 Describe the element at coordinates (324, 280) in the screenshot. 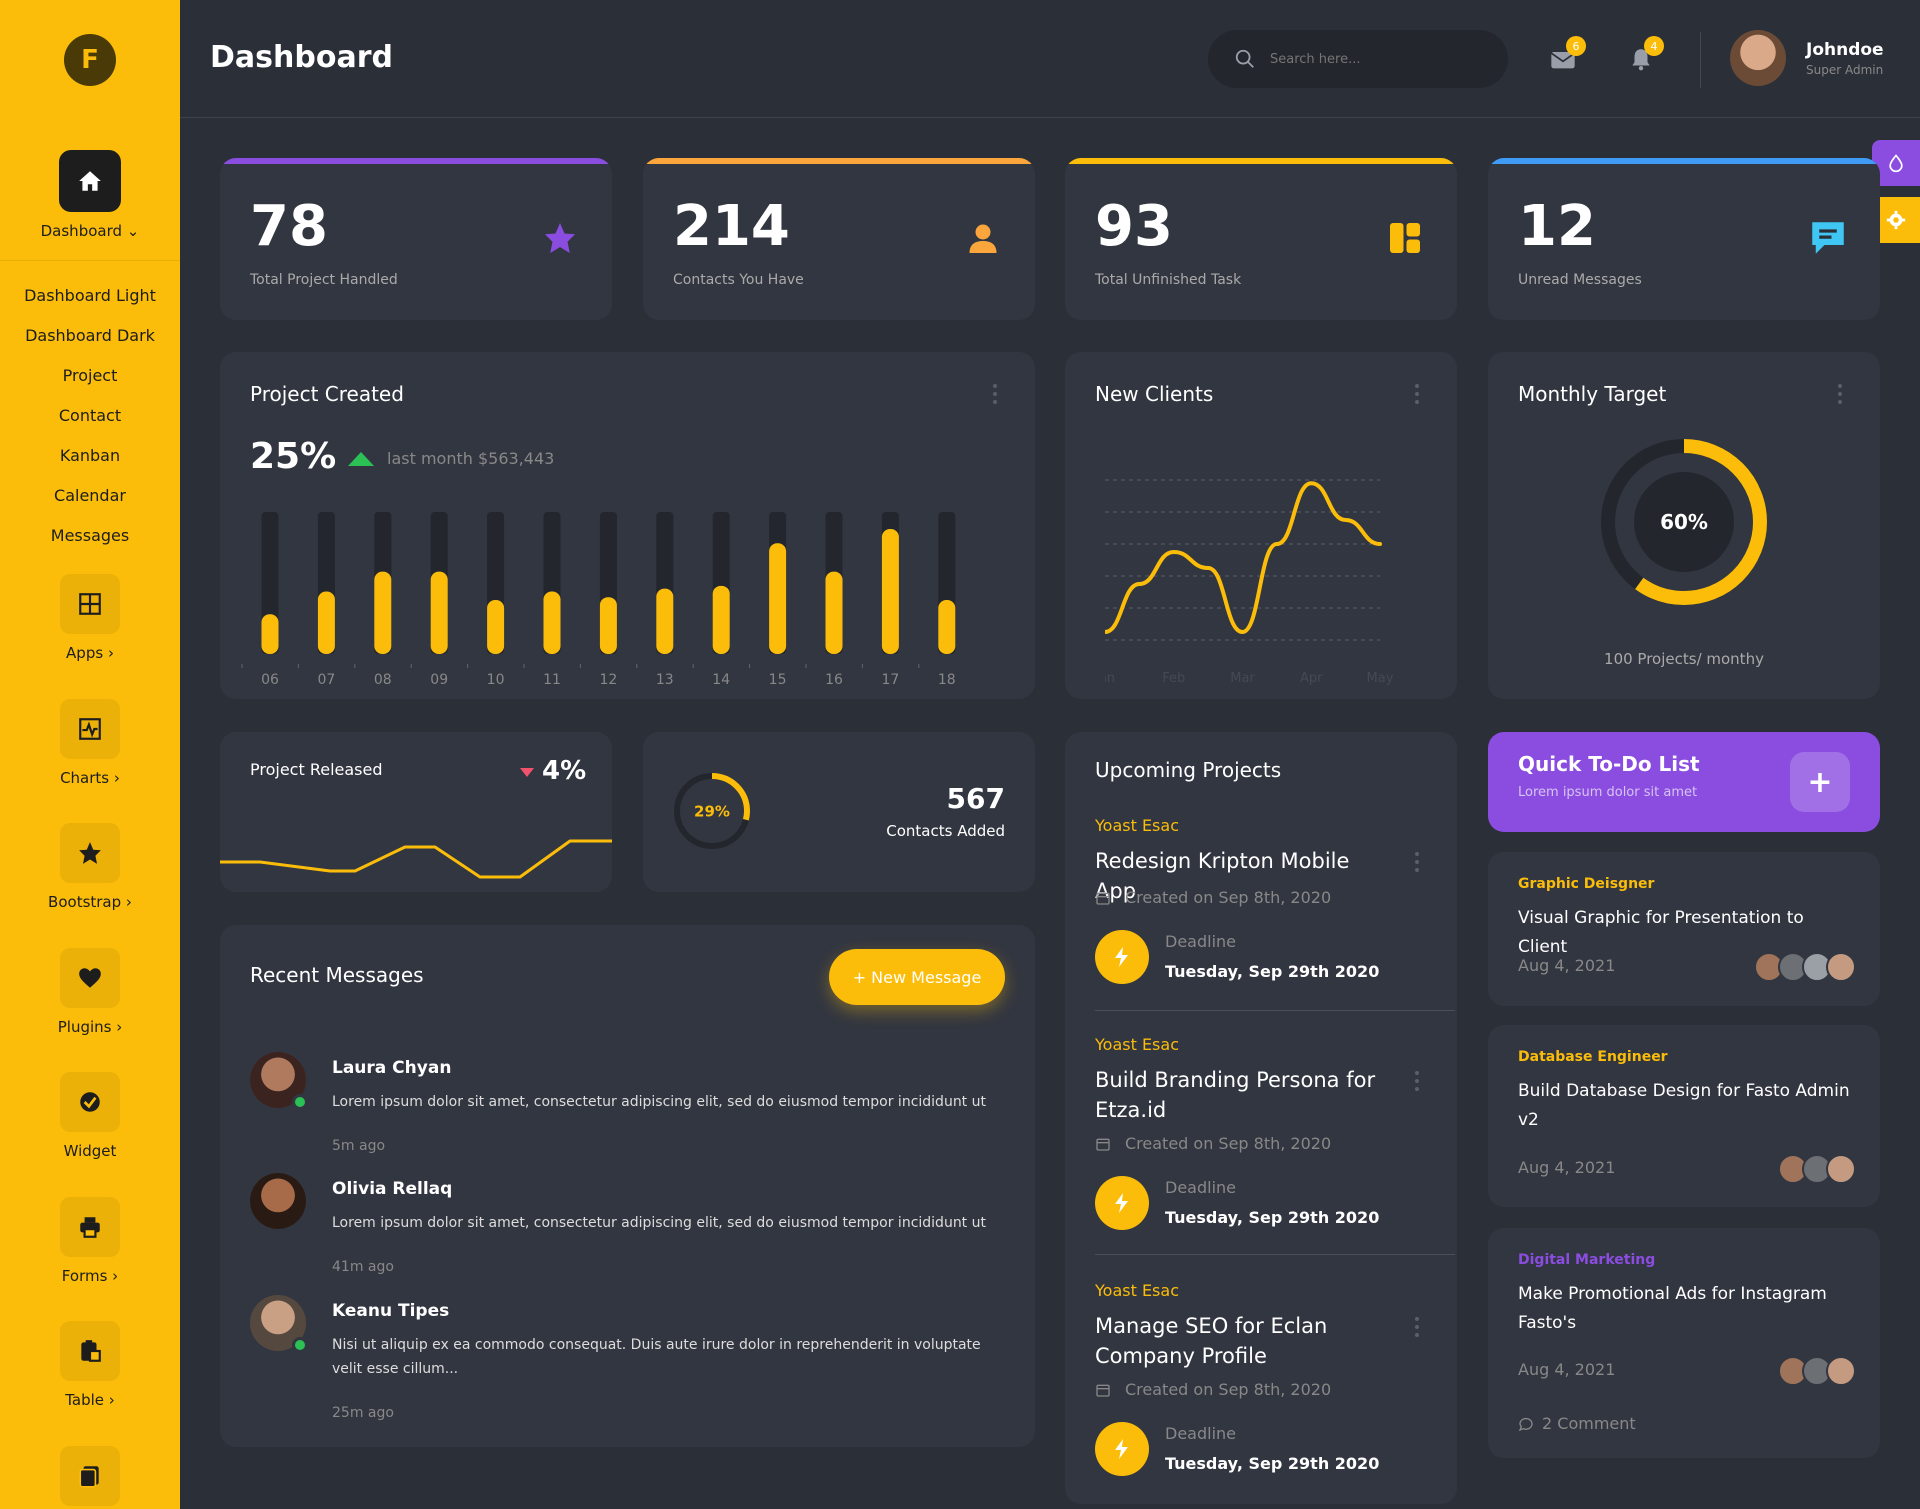

I see `stat-label: Total Project Handled` at that location.